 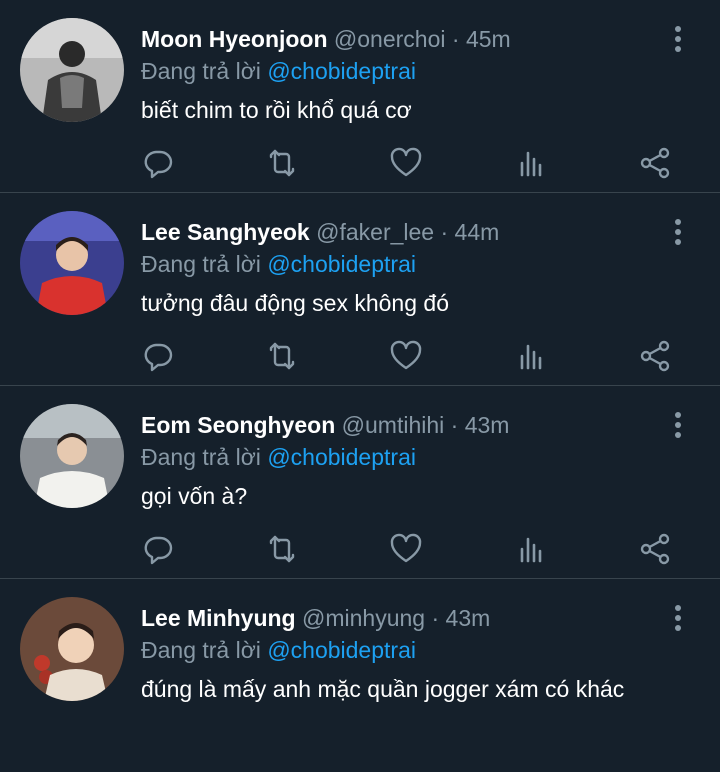 I want to click on display-name: Eom Seonghyeon, so click(x=238, y=425).